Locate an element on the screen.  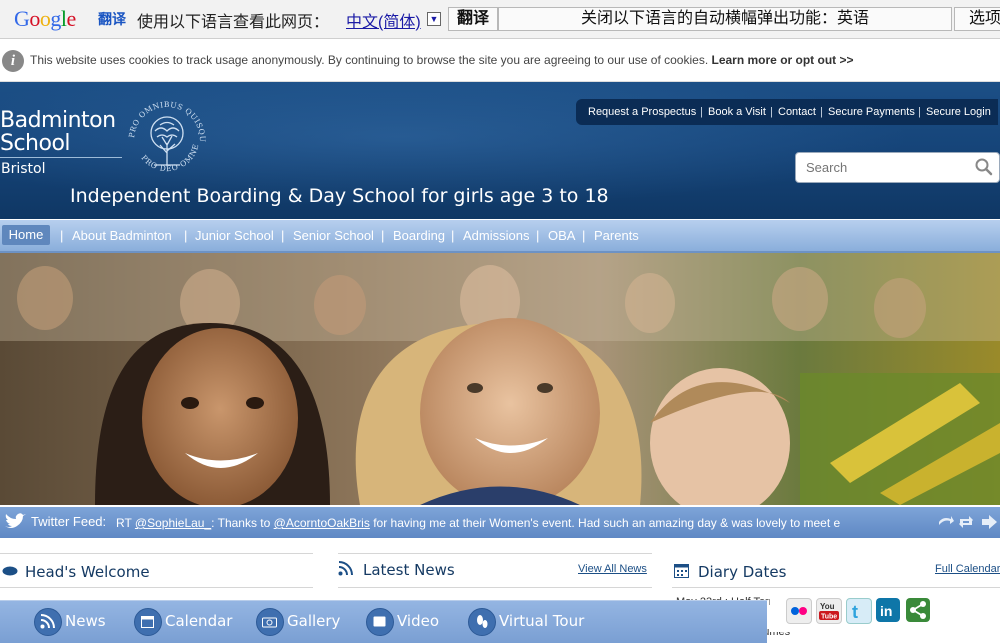
twitter-bird-icon is located at coordinates (15, 520).